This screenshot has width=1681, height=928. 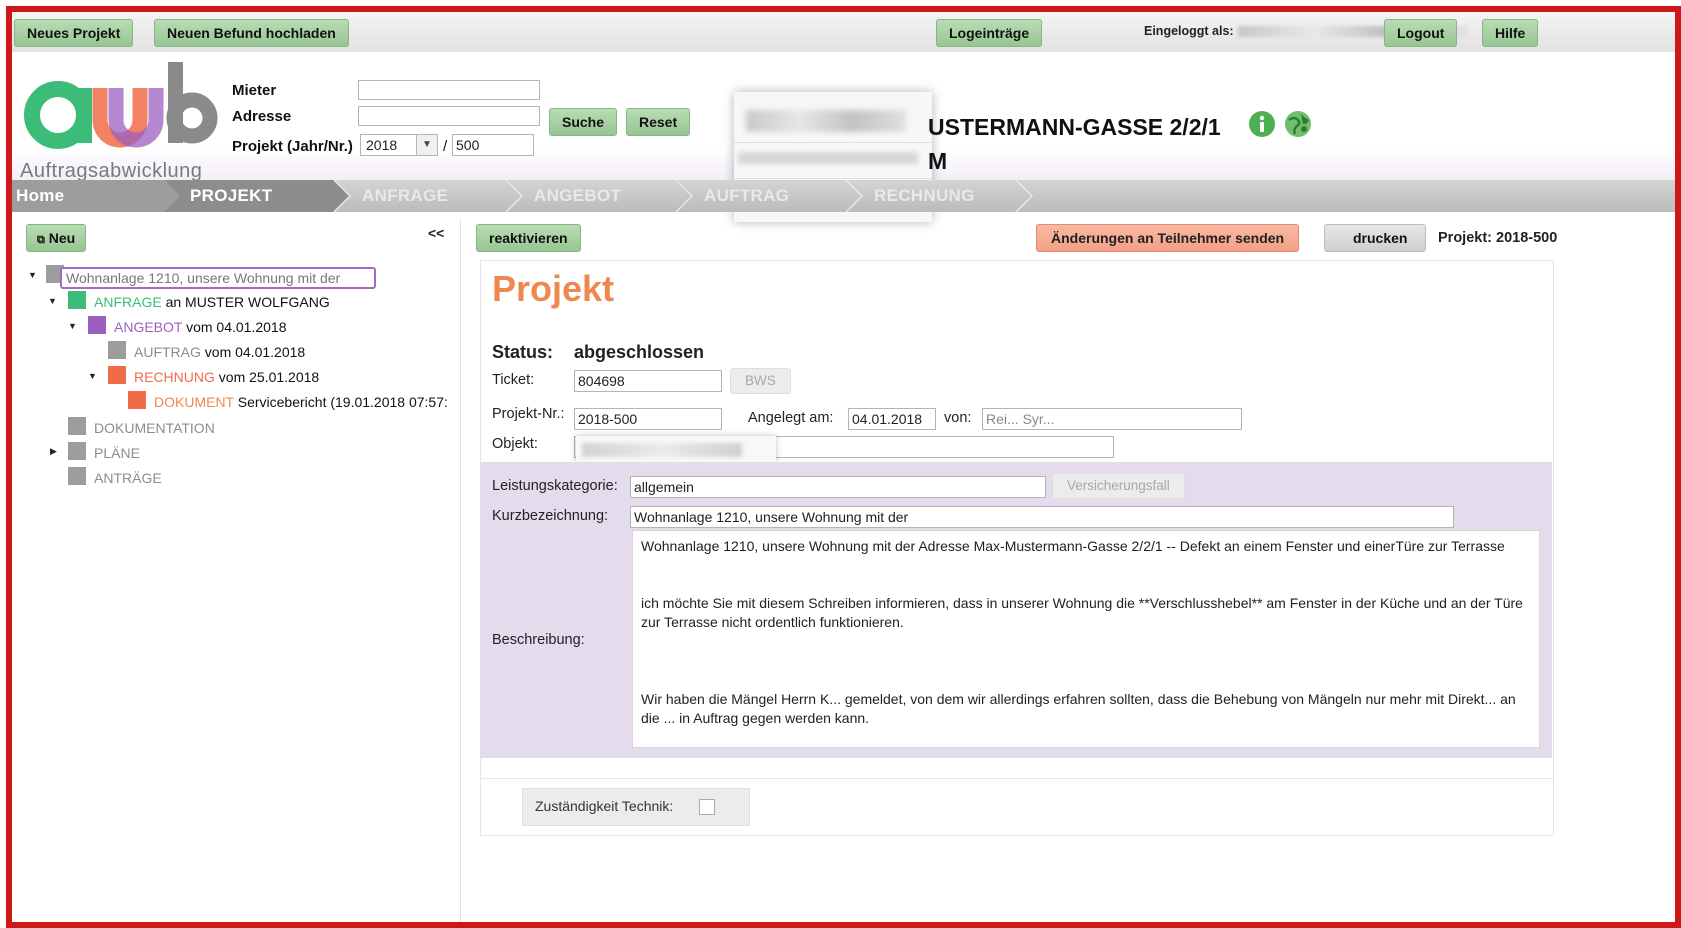 I want to click on send-changes-button: Änderungen an Teilnehmer senden, so click(x=1168, y=238).